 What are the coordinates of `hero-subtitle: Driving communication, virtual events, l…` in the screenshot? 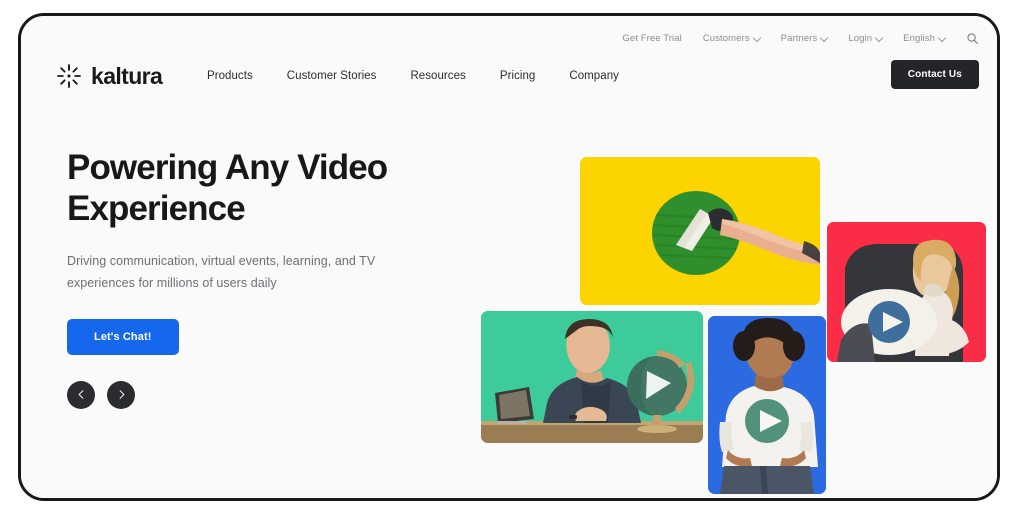 It's located at (221, 272).